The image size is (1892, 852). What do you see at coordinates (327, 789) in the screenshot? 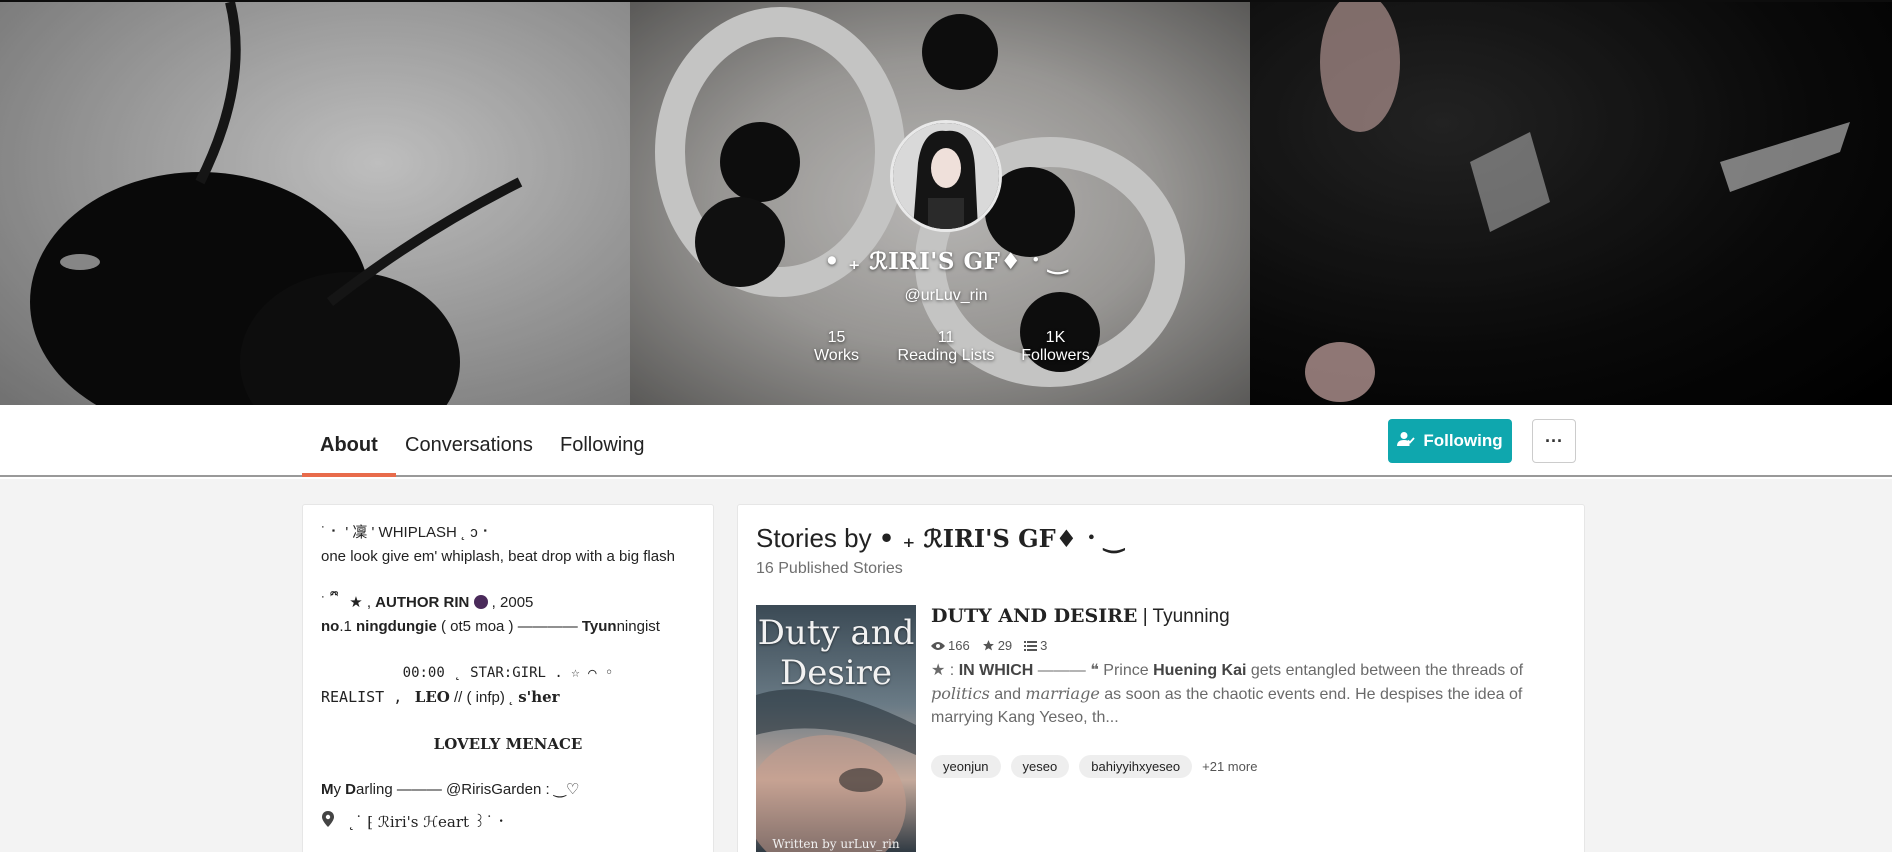
I see `about-m: M` at bounding box center [327, 789].